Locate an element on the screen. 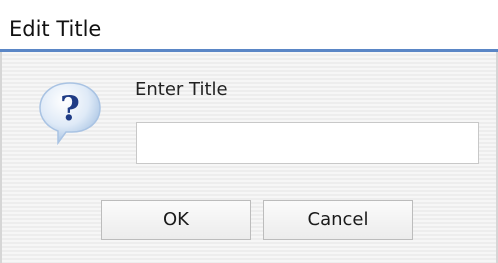  cancel-button: Cancel is located at coordinates (338, 220).